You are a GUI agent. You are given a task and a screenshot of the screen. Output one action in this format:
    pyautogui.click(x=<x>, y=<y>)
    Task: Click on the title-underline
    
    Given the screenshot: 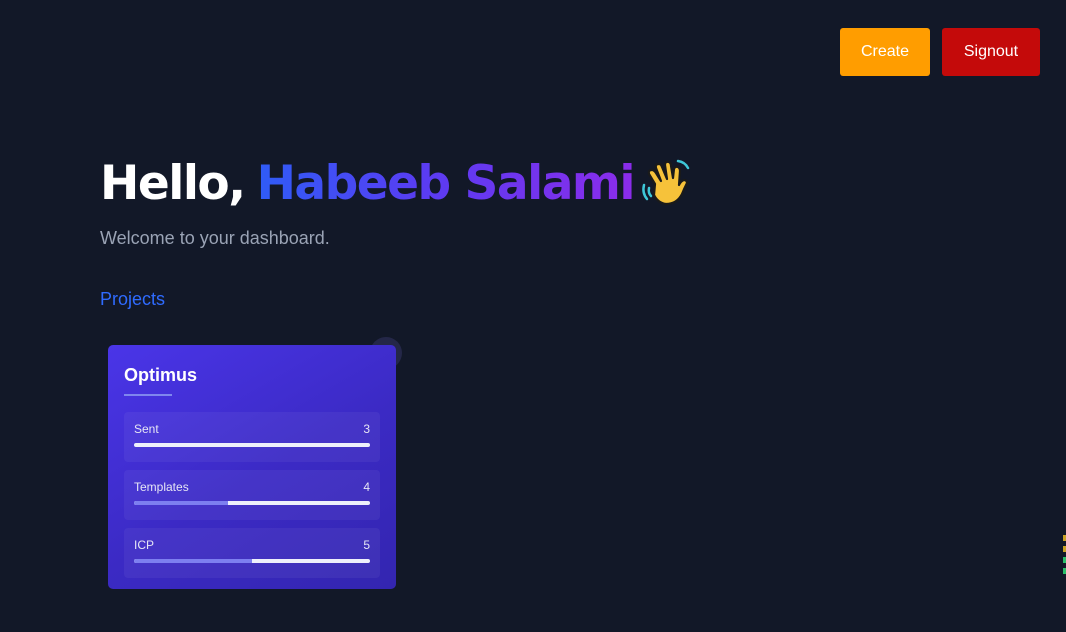 What is the action you would take?
    pyautogui.click(x=148, y=395)
    